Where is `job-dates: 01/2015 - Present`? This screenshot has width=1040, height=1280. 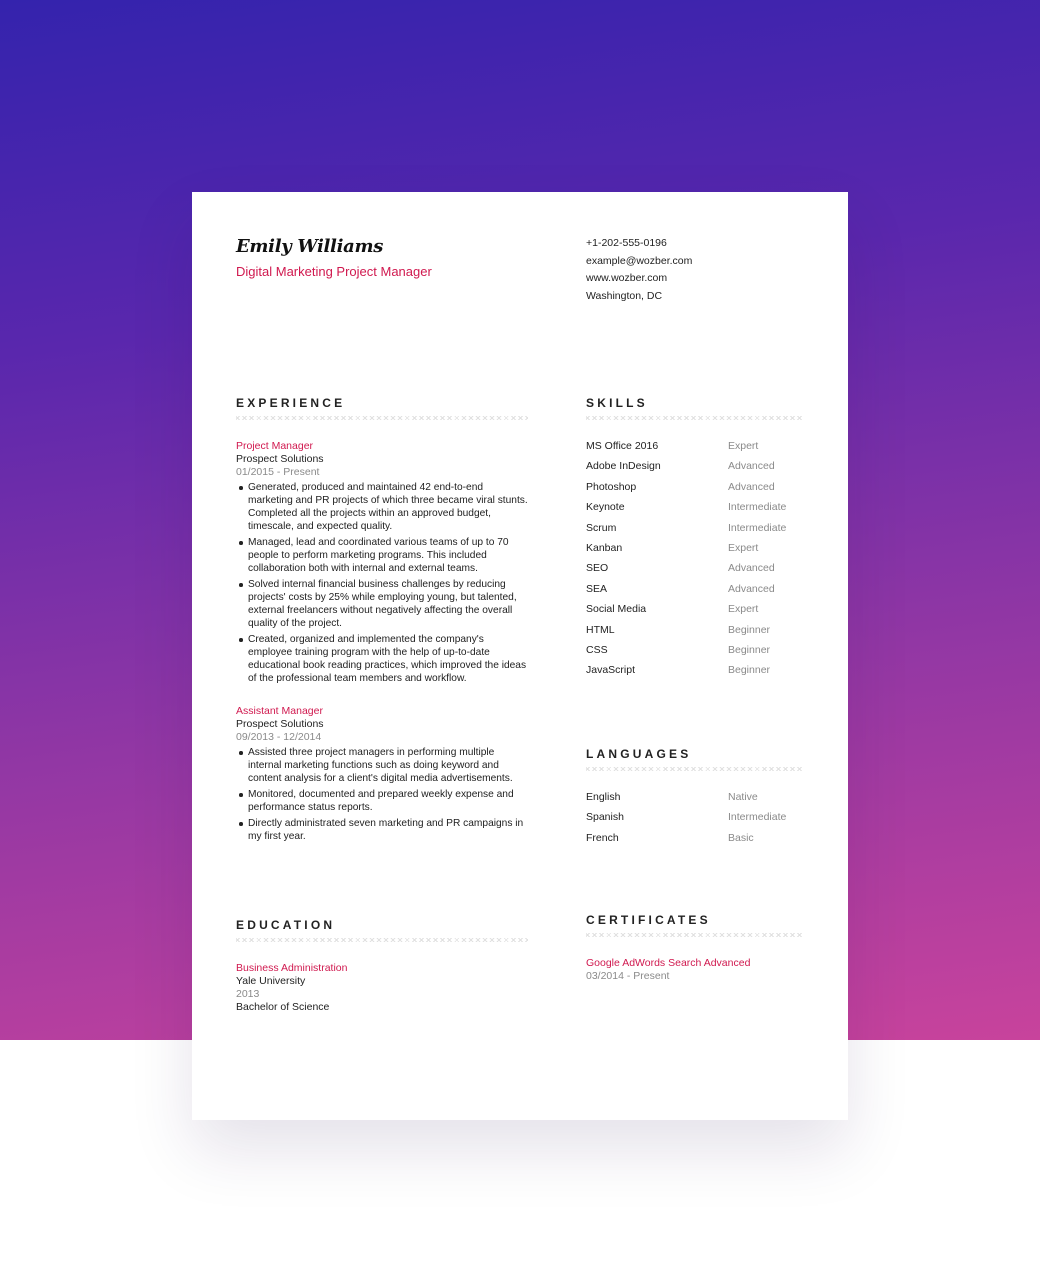 job-dates: 01/2015 - Present is located at coordinates (278, 472).